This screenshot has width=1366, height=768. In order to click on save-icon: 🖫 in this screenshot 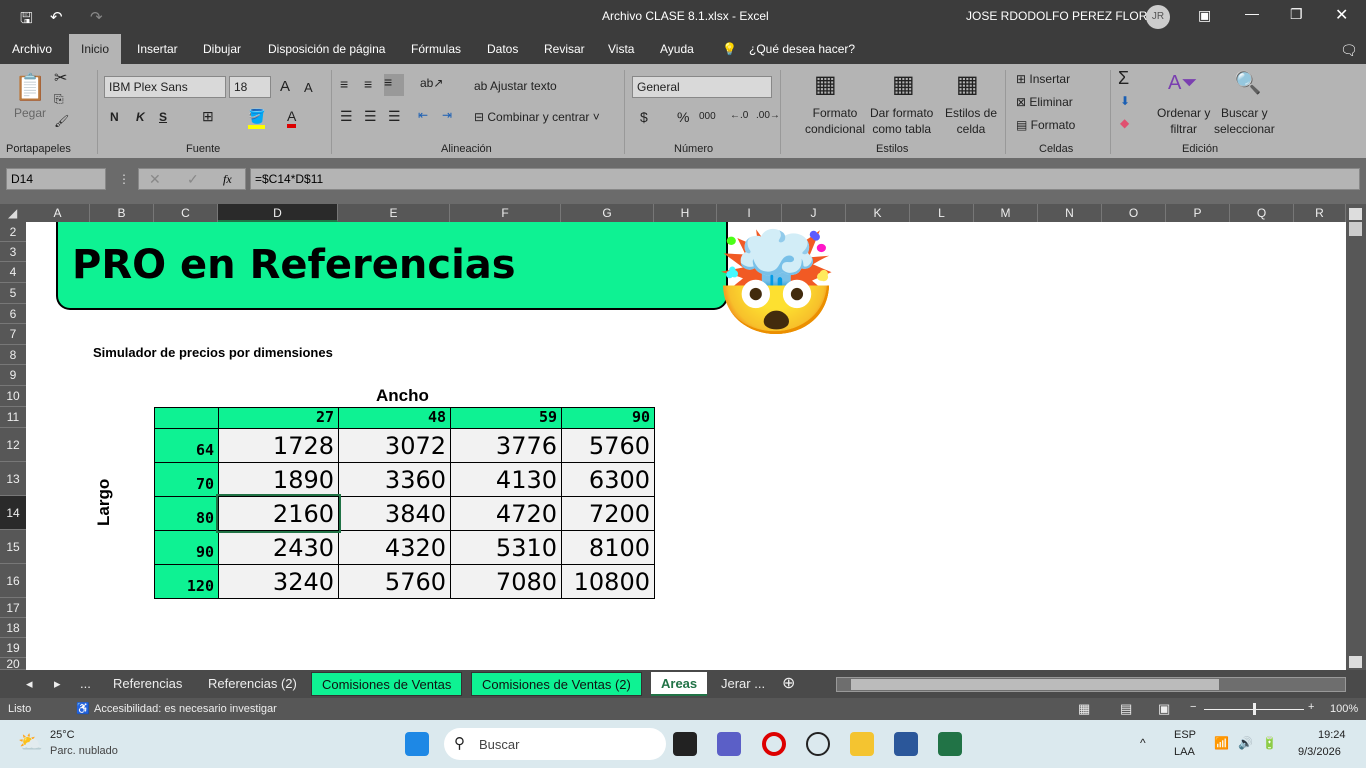, I will do `click(26, 20)`.